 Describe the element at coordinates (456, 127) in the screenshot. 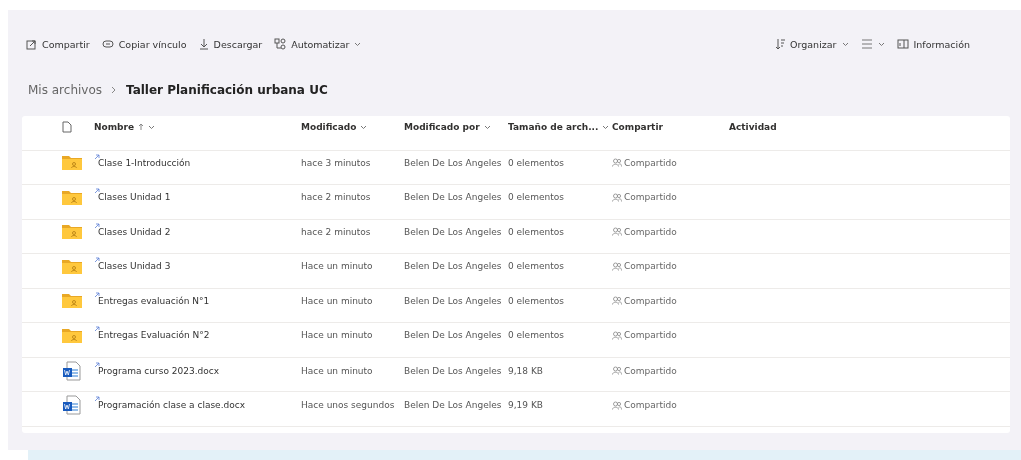

I see `column-header: Modificado por` at that location.